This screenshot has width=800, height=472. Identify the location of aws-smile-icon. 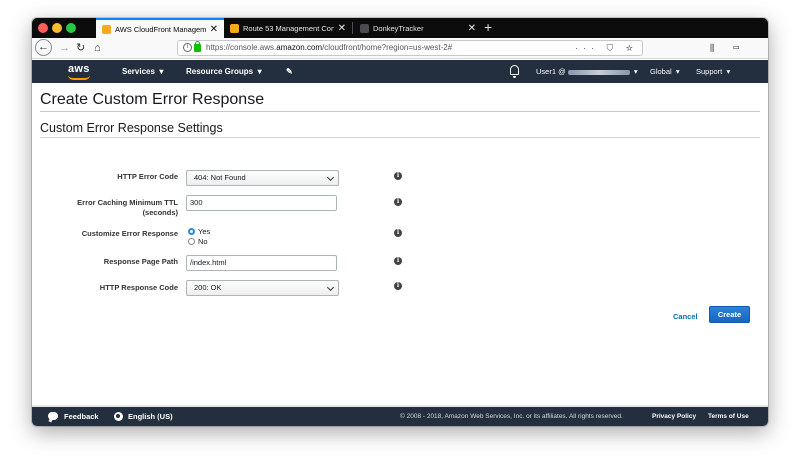
(79, 77).